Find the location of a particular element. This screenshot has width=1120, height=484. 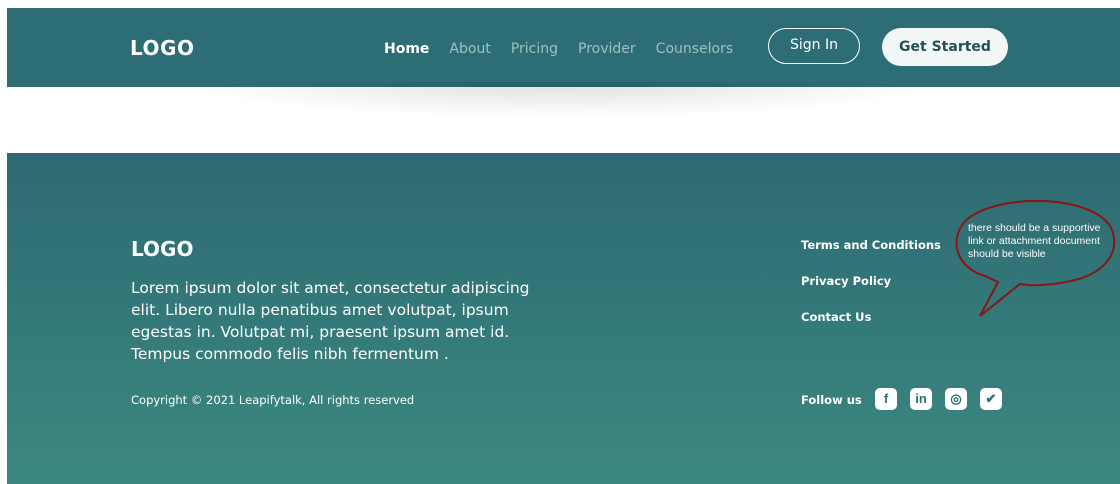

nav-counselors: Counselors is located at coordinates (695, 49).